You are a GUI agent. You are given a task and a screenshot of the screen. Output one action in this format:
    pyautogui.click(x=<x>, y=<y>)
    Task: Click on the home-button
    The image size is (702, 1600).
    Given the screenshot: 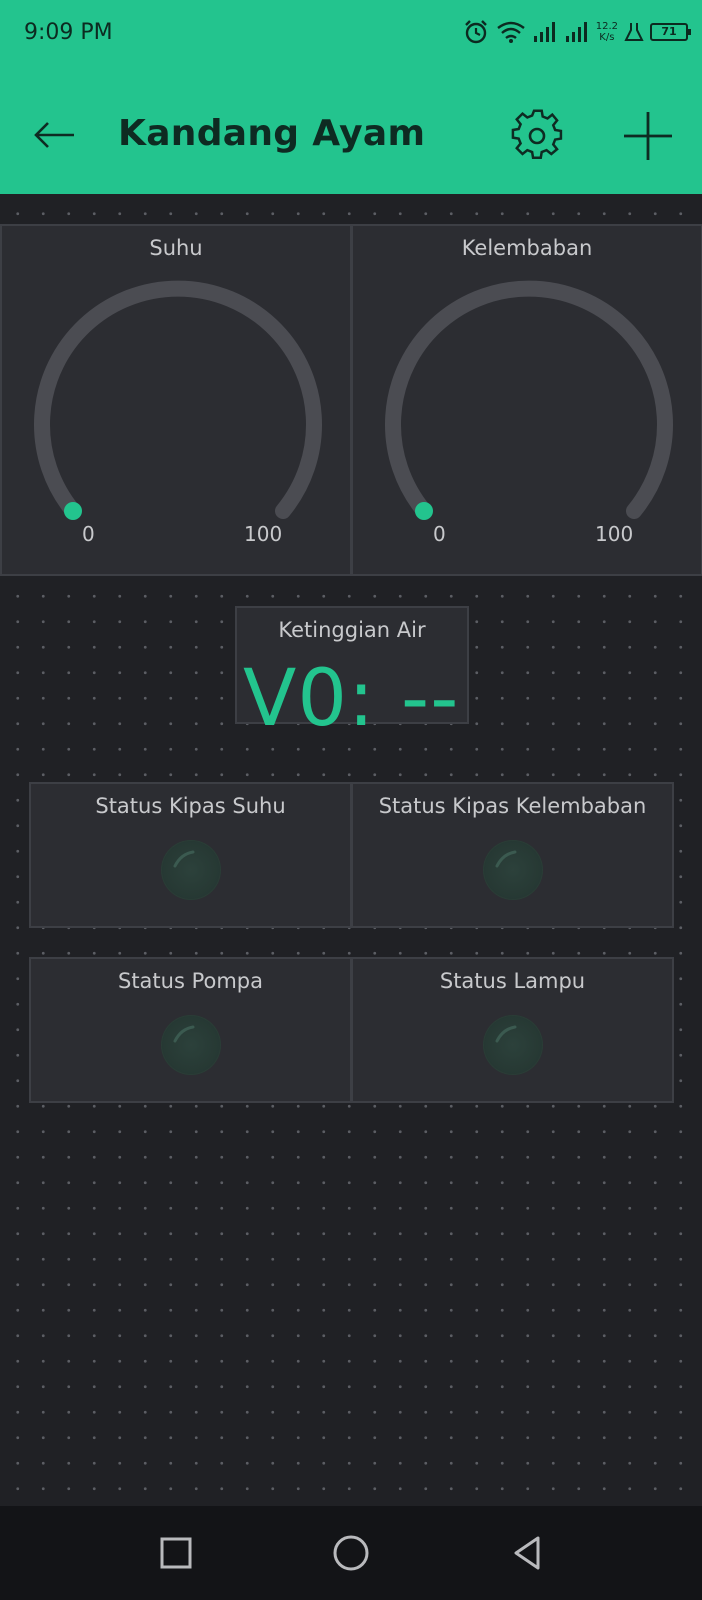 What is the action you would take?
    pyautogui.click(x=351, y=1553)
    